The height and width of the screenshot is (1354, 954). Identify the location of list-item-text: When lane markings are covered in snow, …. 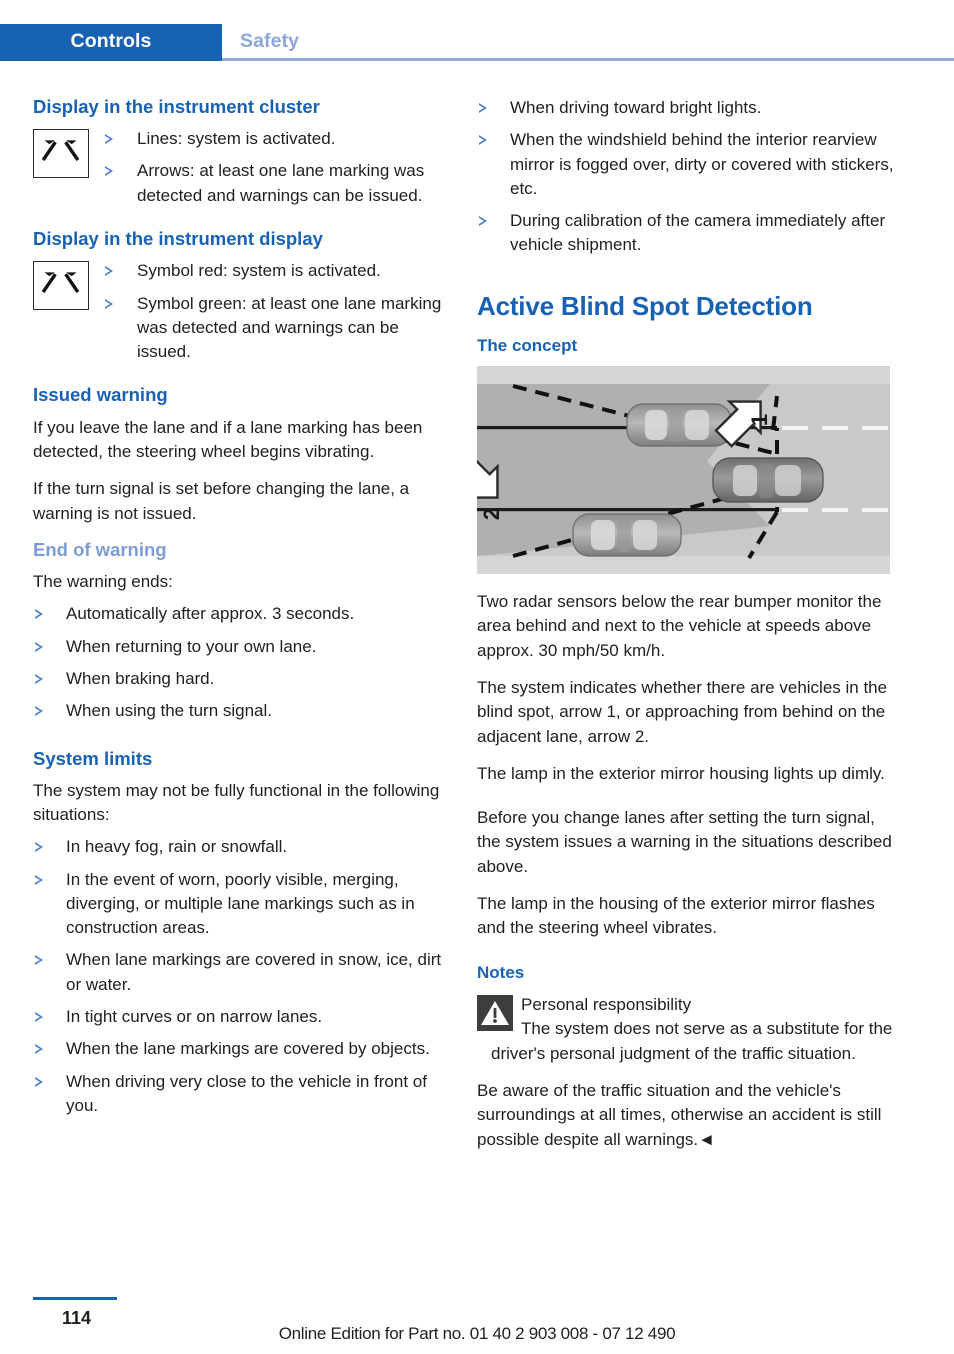
(254, 972).